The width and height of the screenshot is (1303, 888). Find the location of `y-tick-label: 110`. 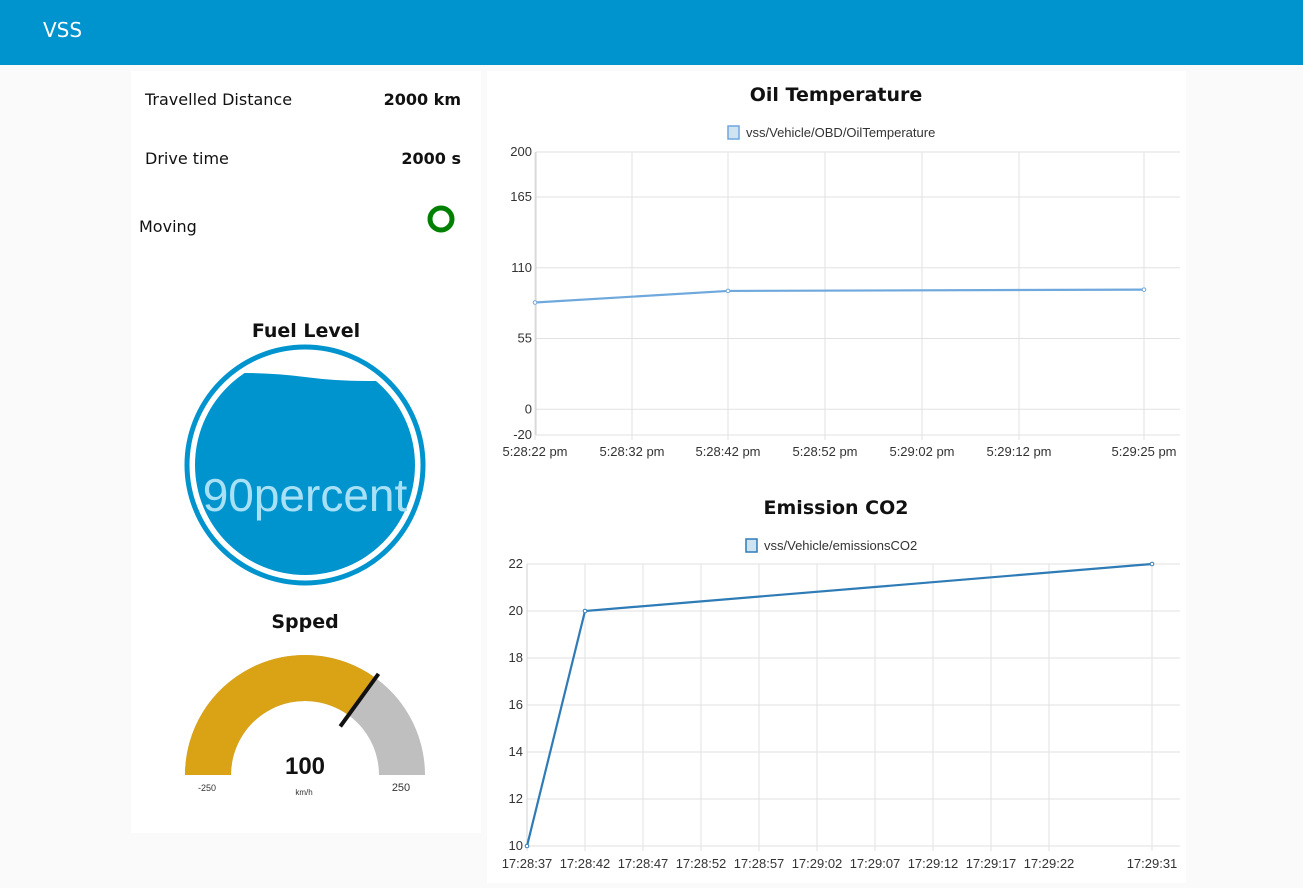

y-tick-label: 110 is located at coordinates (521, 267).